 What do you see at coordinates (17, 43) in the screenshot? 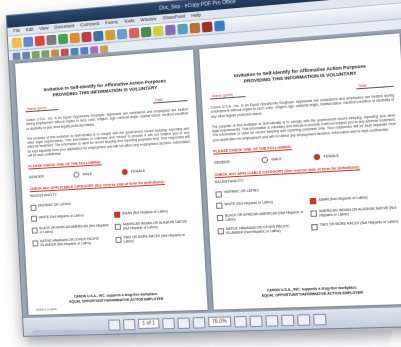
I see `open-folder-icon` at bounding box center [17, 43].